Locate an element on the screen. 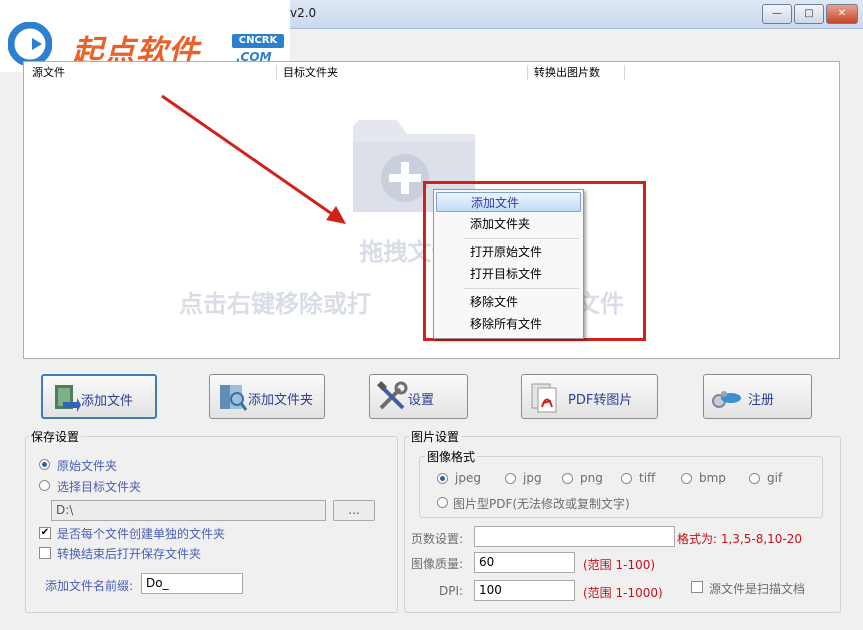  dpi-label: DPI: is located at coordinates (451, 591).